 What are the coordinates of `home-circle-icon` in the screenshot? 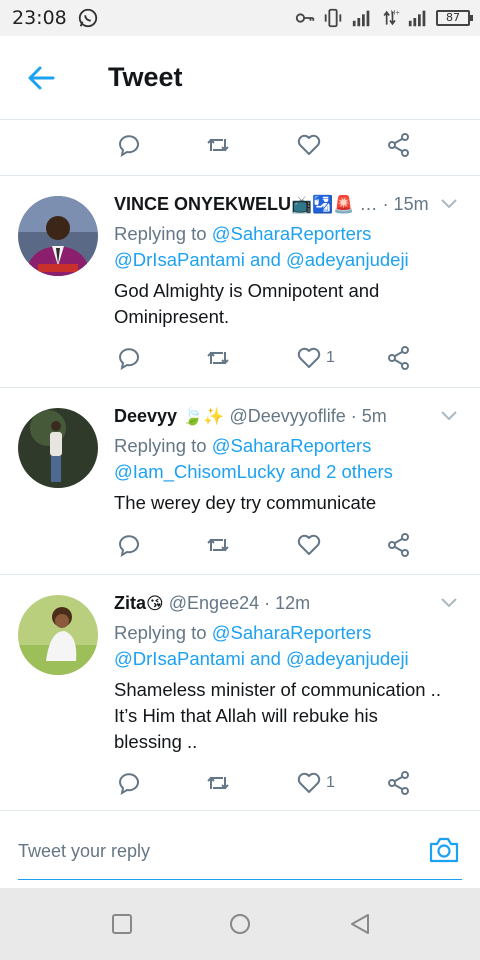 It's located at (240, 924).